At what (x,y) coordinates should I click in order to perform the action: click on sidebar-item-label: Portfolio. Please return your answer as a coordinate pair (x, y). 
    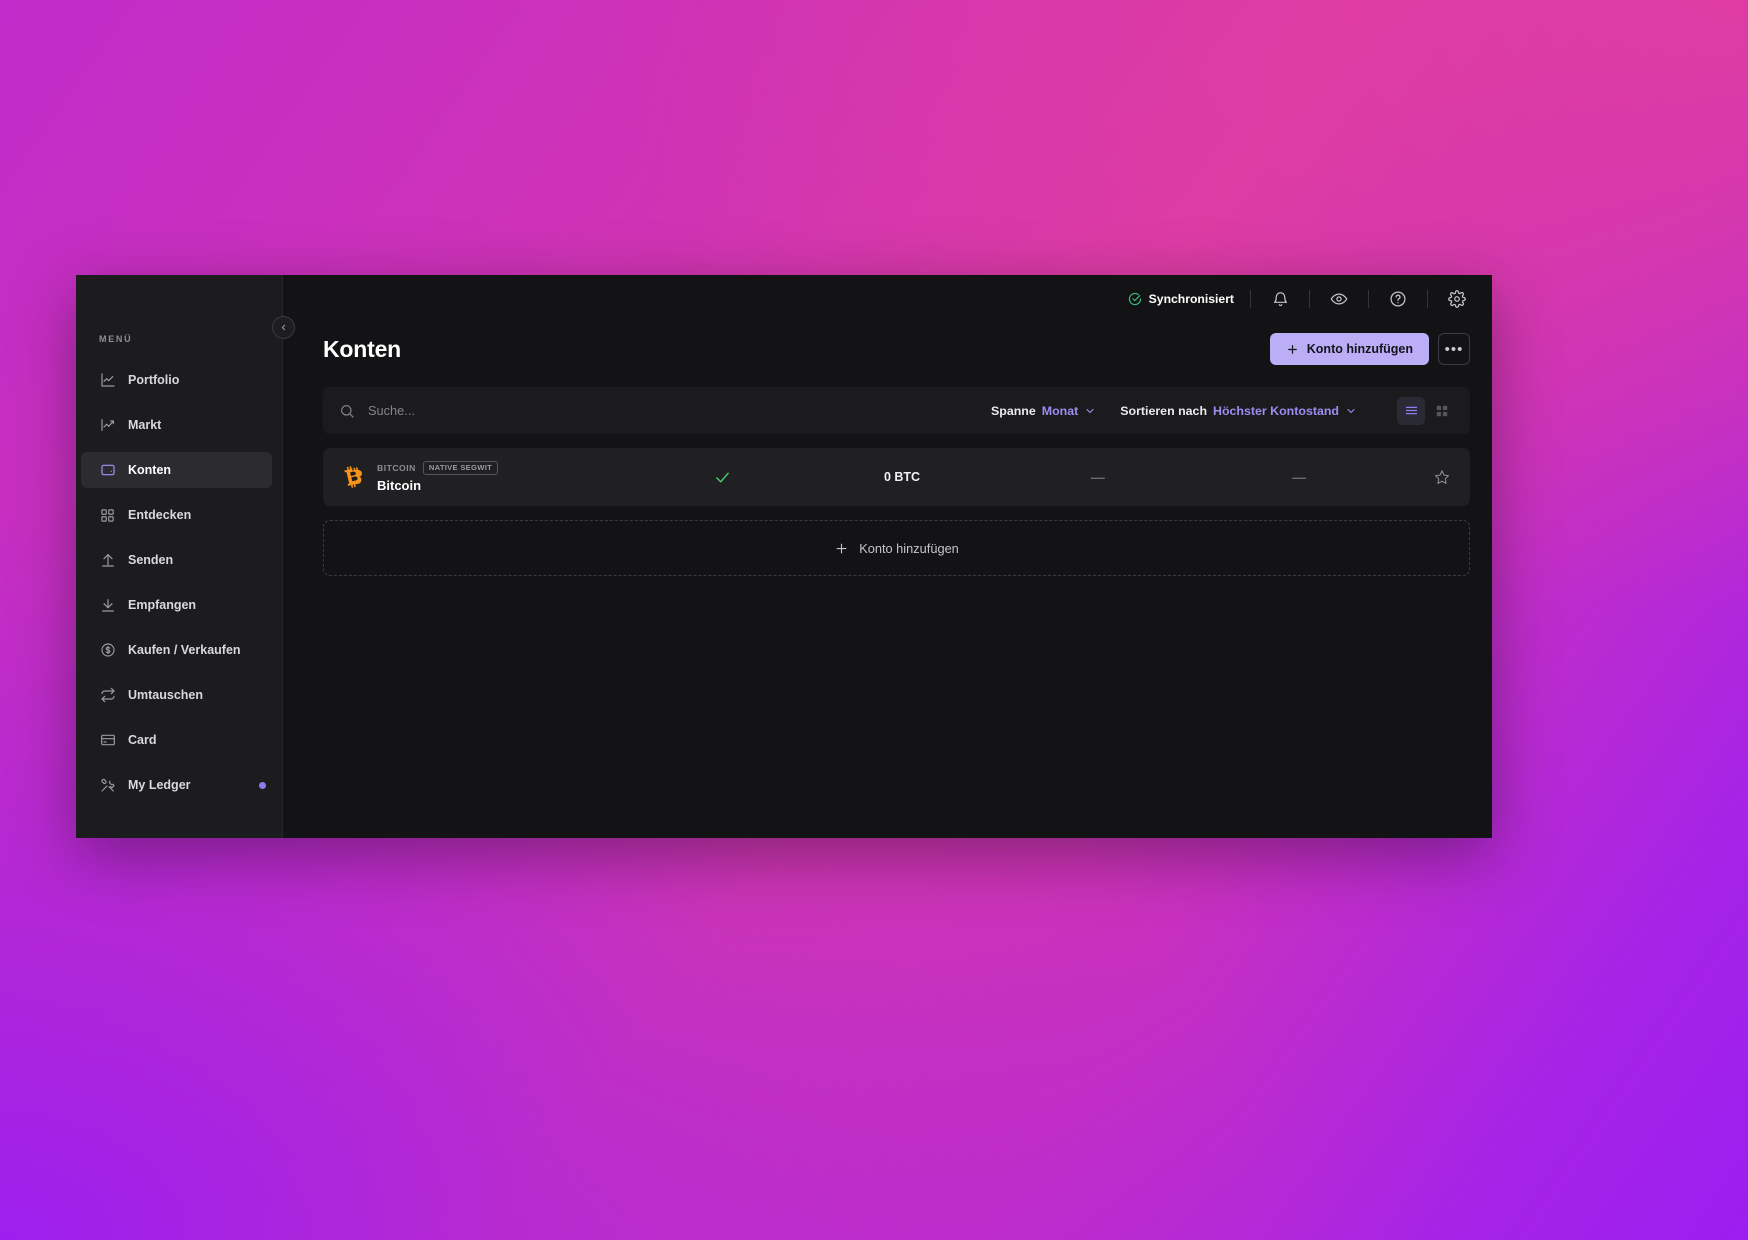
    Looking at the image, I should click on (154, 380).